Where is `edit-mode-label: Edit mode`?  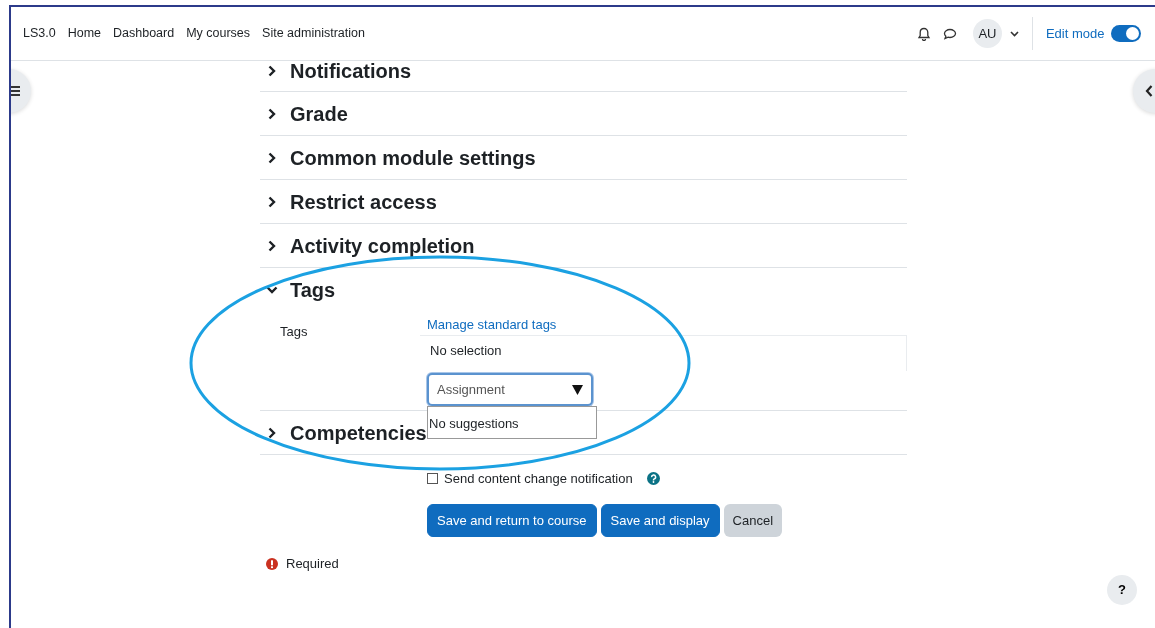 edit-mode-label: Edit mode is located at coordinates (1075, 33).